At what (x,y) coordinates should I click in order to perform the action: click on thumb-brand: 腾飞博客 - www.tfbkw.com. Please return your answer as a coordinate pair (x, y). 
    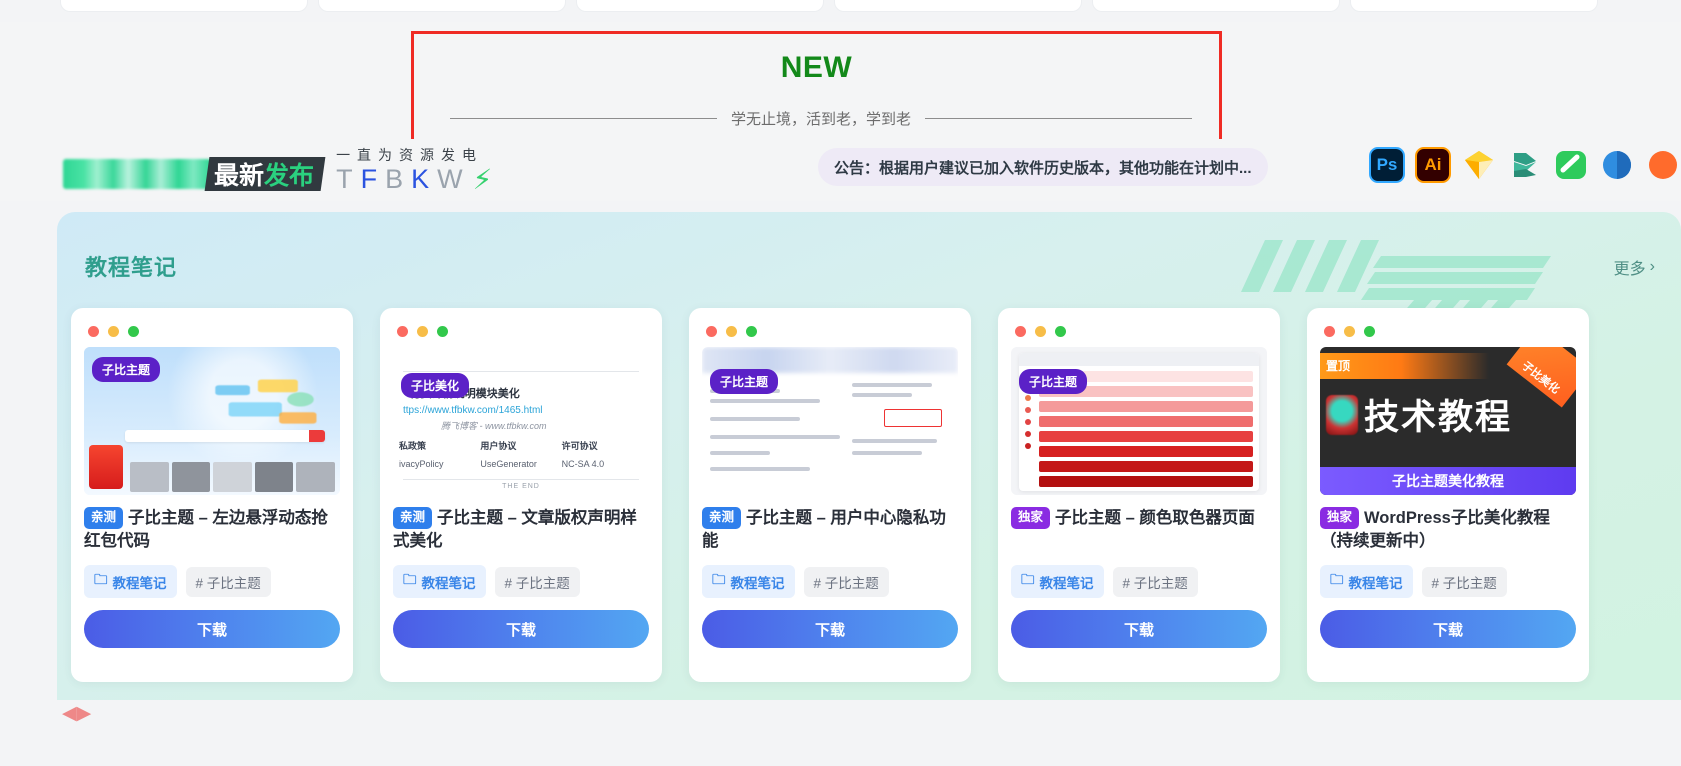
    Looking at the image, I should click on (494, 426).